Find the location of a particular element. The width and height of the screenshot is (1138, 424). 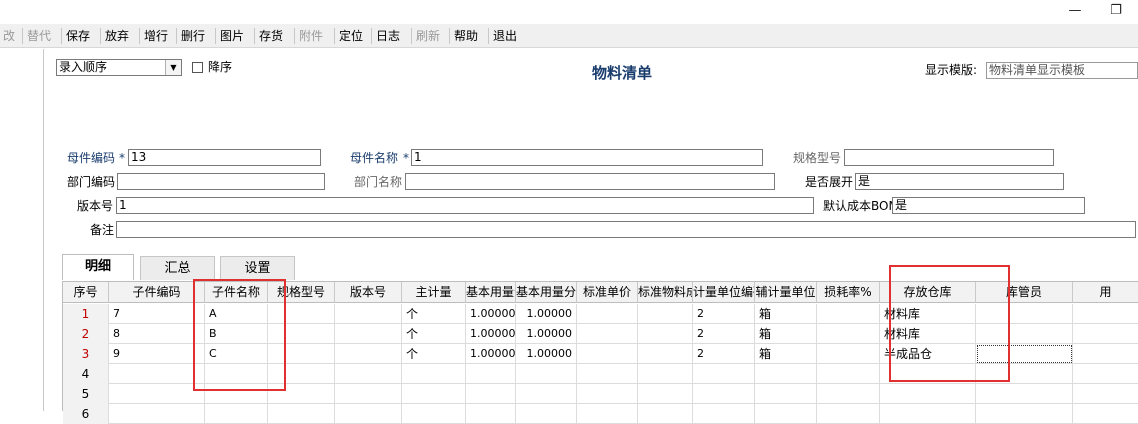

column-header: 序号 is located at coordinates (86, 292).